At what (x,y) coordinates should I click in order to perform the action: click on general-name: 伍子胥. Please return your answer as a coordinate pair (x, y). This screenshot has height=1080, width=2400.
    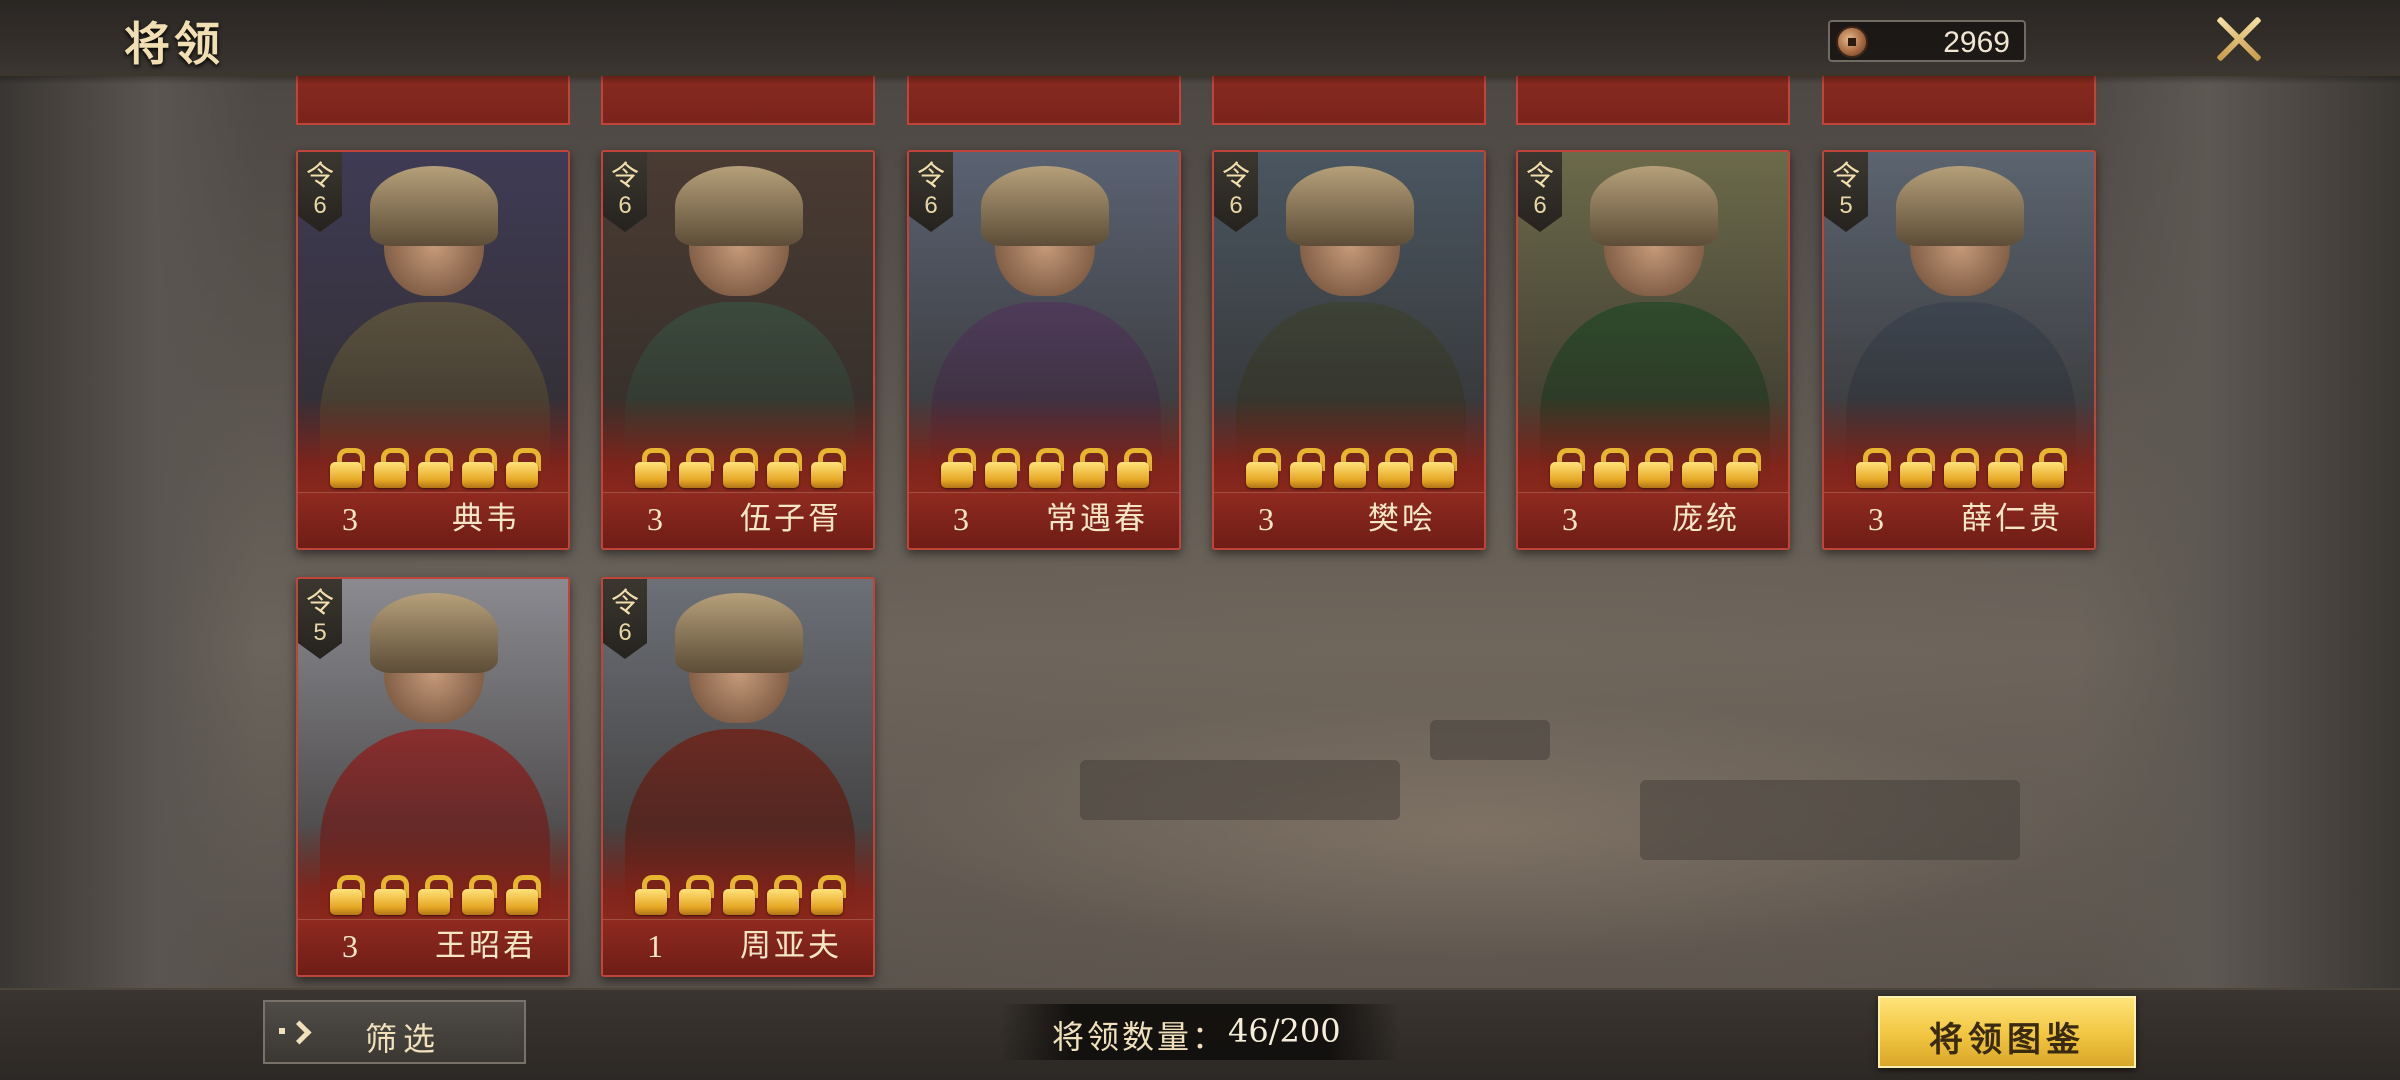
    Looking at the image, I should click on (791, 519).